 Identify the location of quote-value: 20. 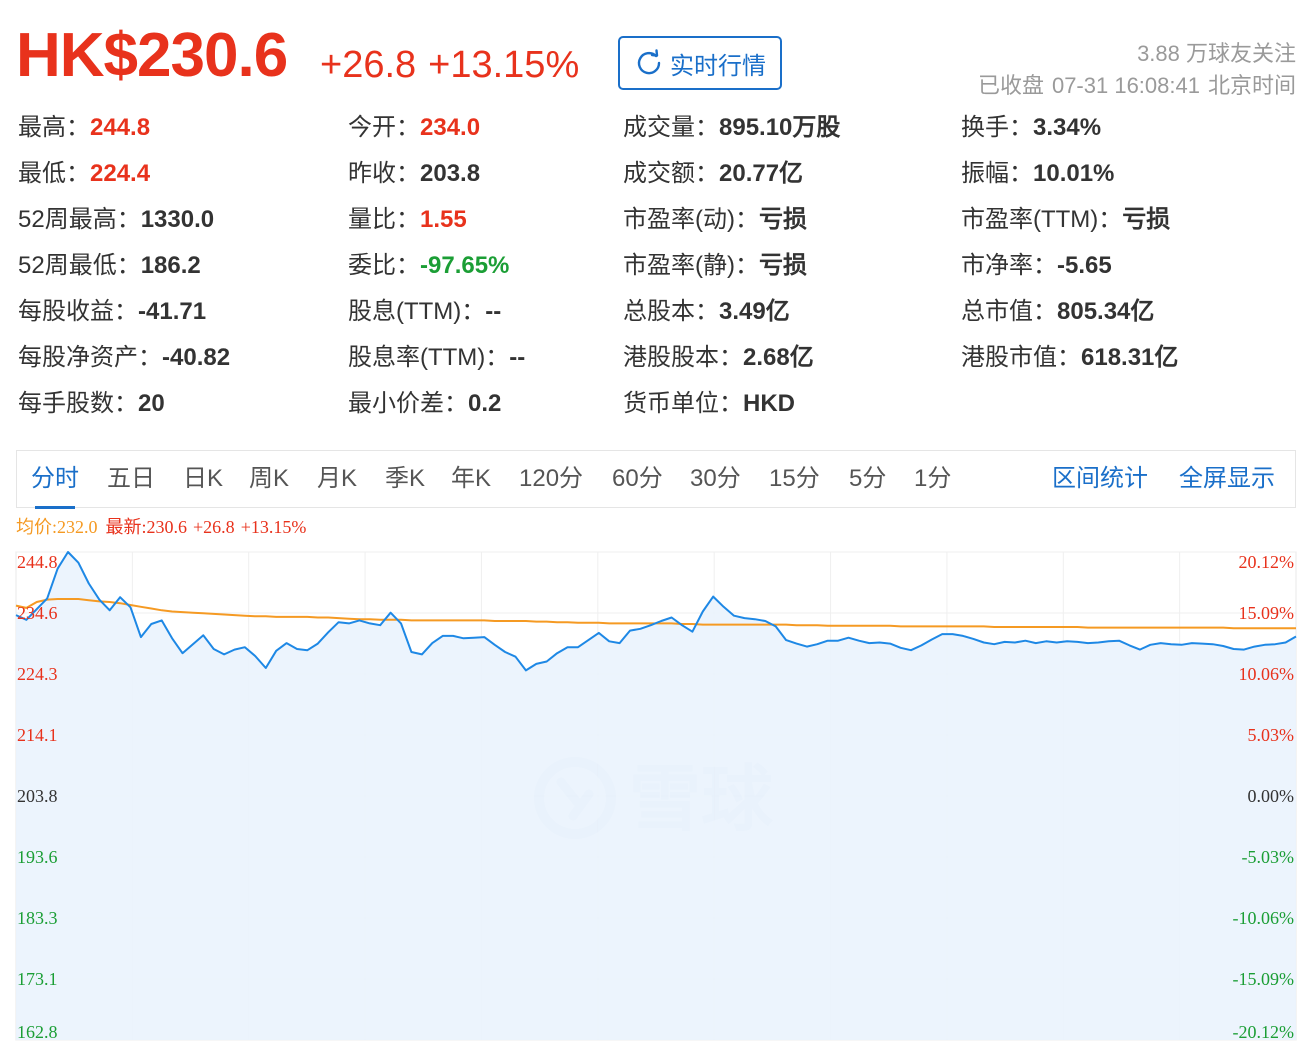
(151, 403).